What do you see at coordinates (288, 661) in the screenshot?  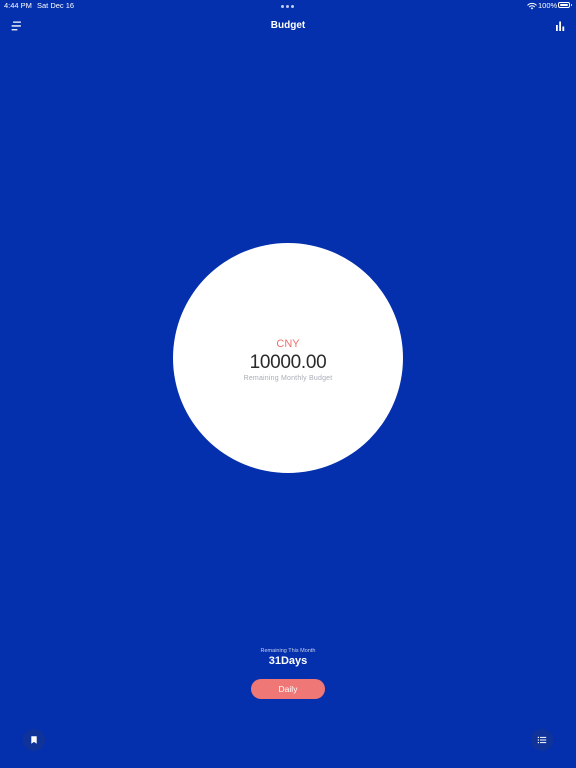 I see `remaining-days-value: 31Days` at bounding box center [288, 661].